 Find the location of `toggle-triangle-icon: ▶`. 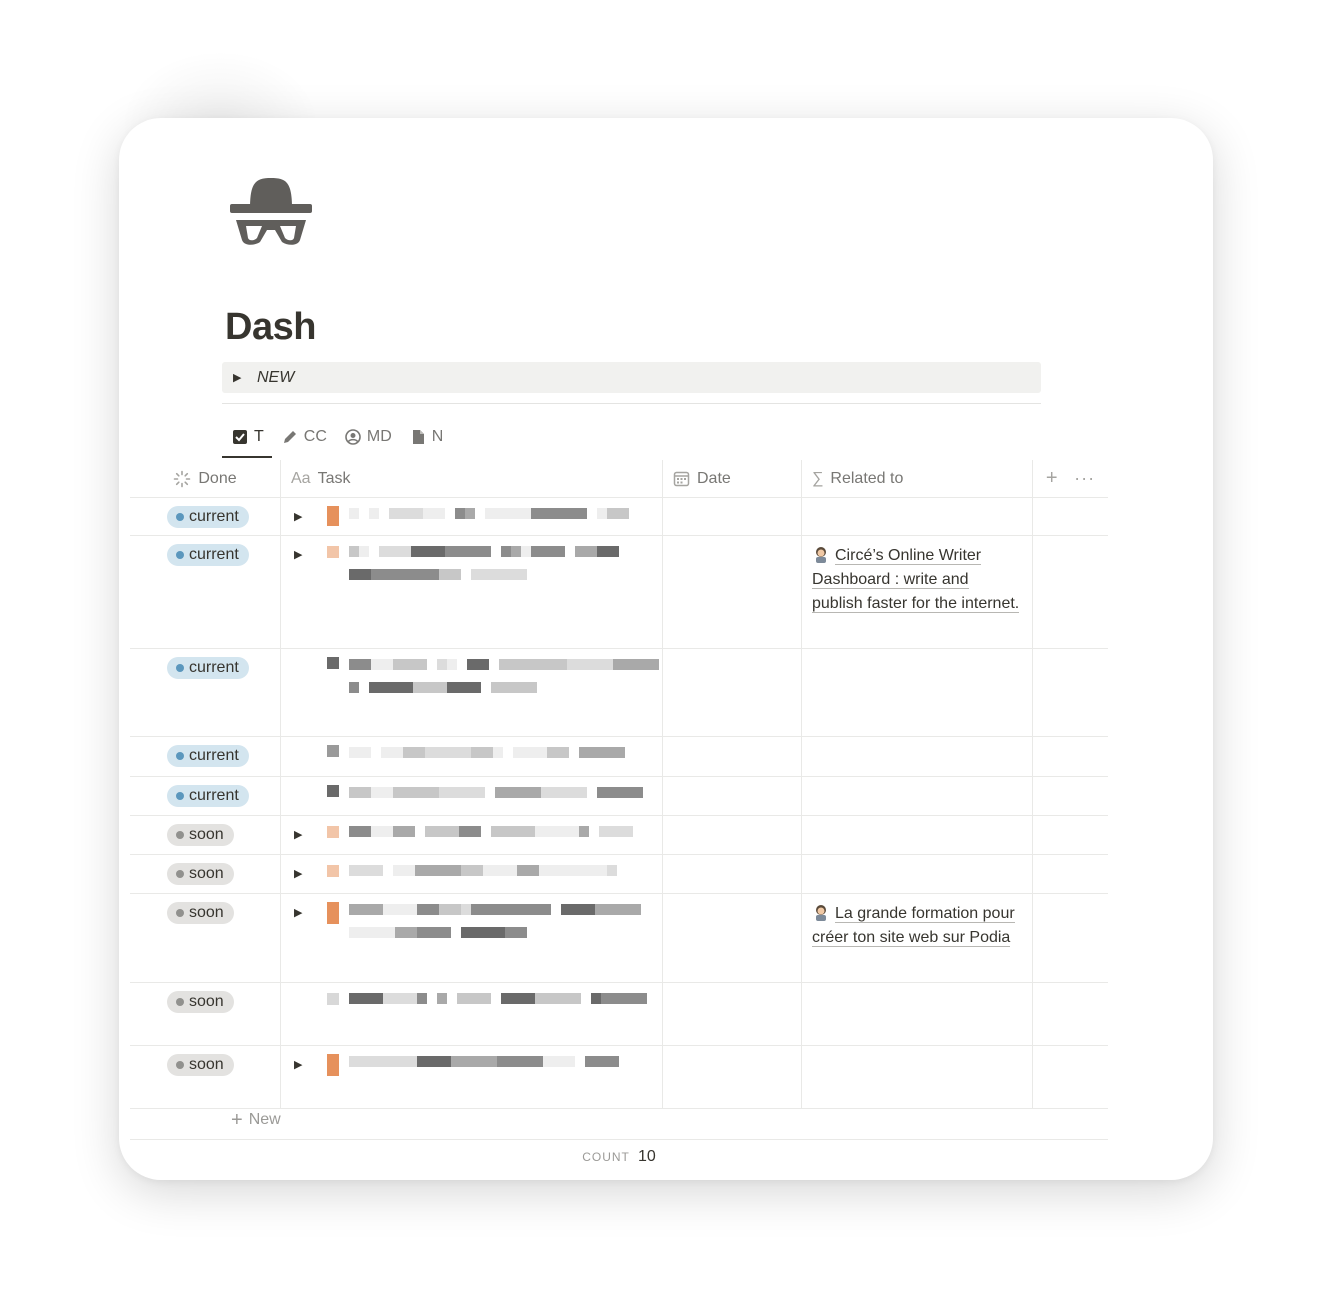

toggle-triangle-icon: ▶ is located at coordinates (239, 377).